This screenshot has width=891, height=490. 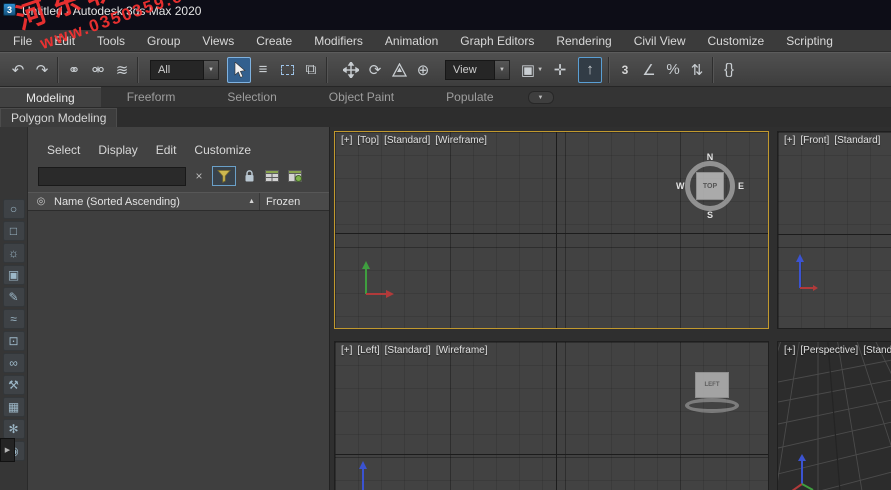 What do you see at coordinates (263, 70) in the screenshot?
I see `select-by-name-button: ≡` at bounding box center [263, 70].